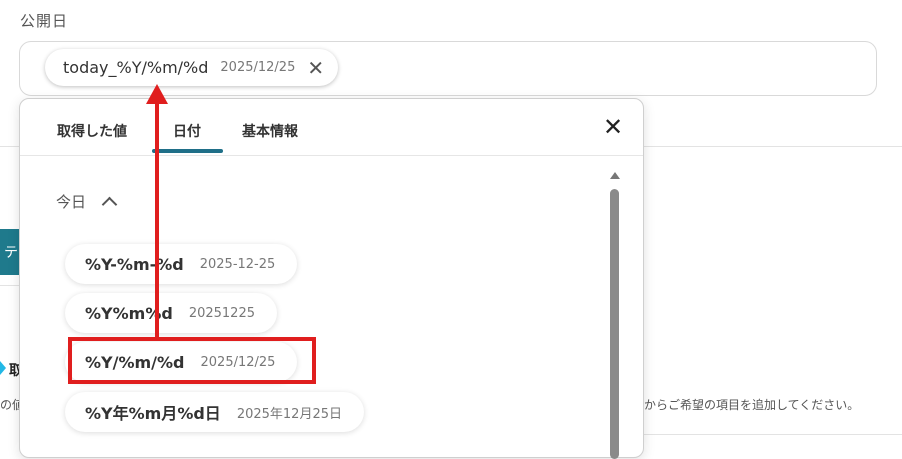 The width and height of the screenshot is (902, 459). What do you see at coordinates (157, 218) in the screenshot?
I see `annotation-arrow-line` at bounding box center [157, 218].